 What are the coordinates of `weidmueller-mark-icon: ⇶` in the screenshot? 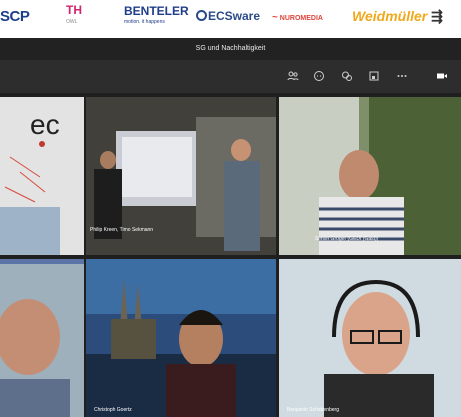 It's located at (437, 16).